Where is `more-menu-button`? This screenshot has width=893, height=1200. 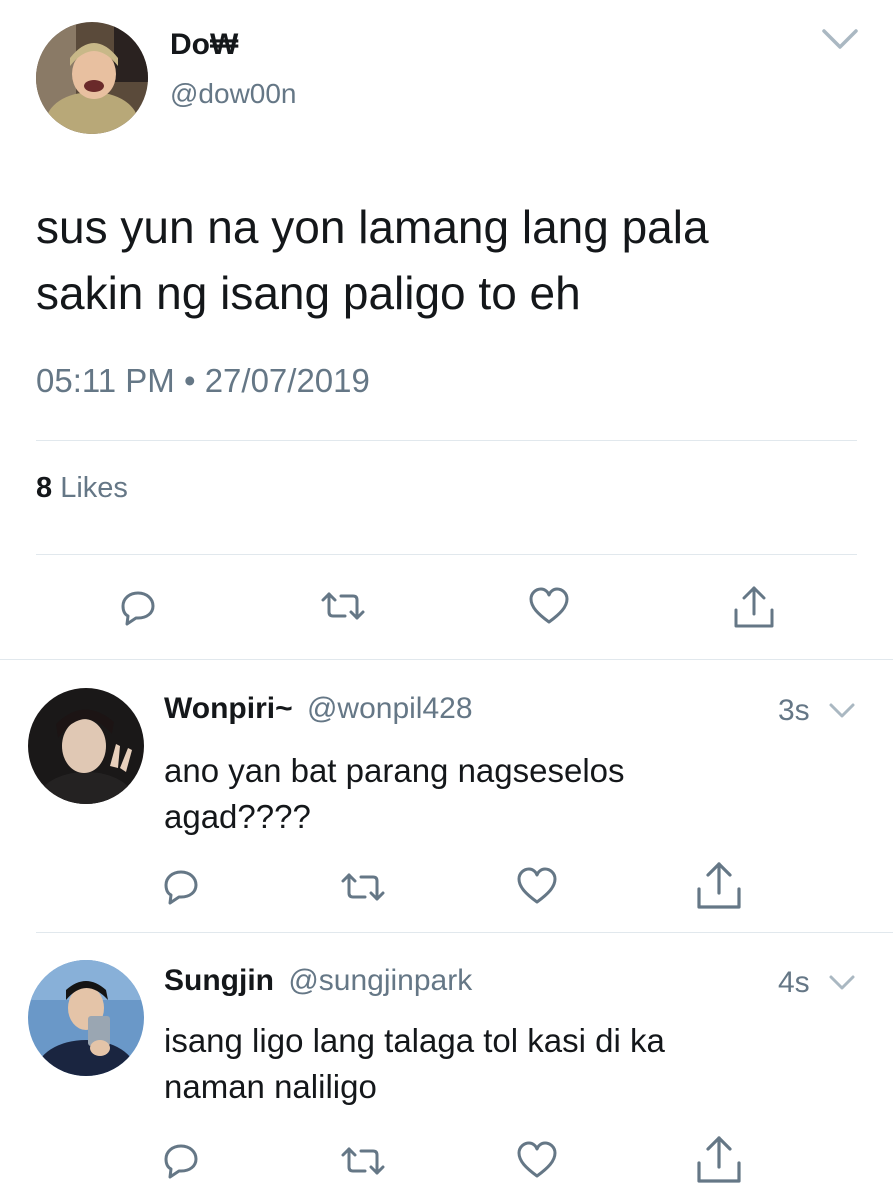
more-menu-button is located at coordinates (840, 39).